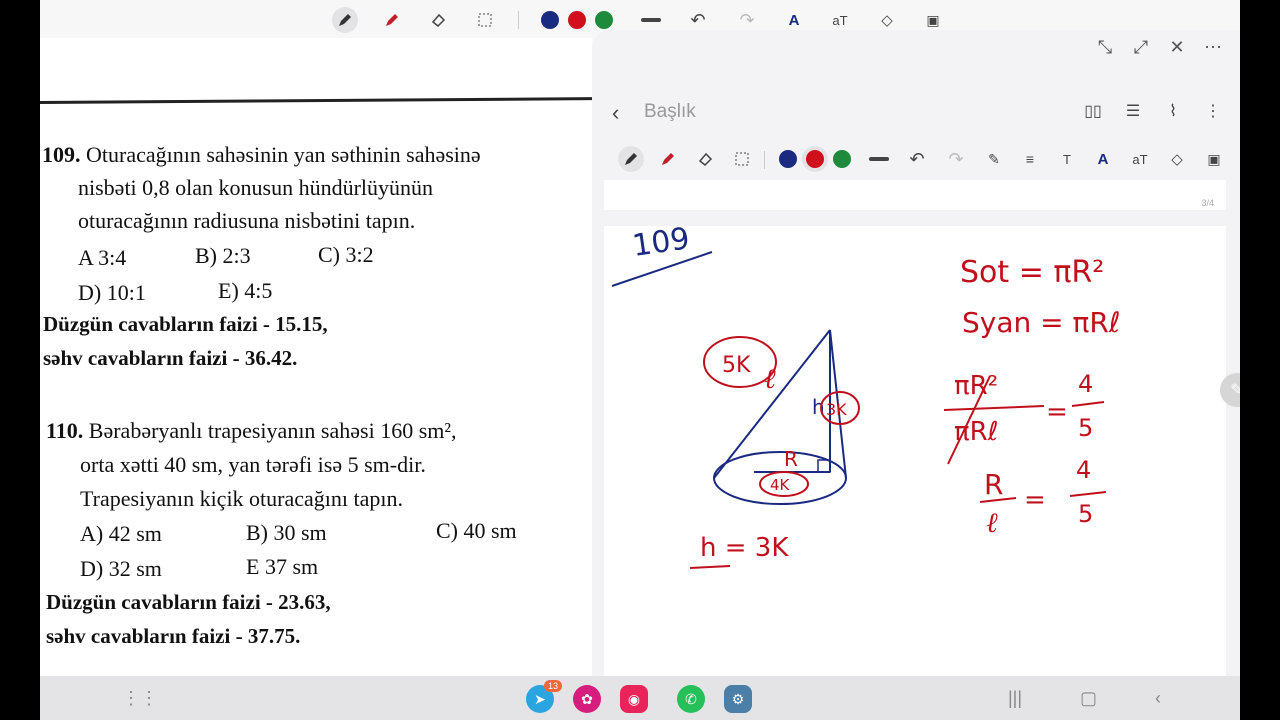  What do you see at coordinates (121, 568) in the screenshot?
I see `option-d: D) 32 sm` at bounding box center [121, 568].